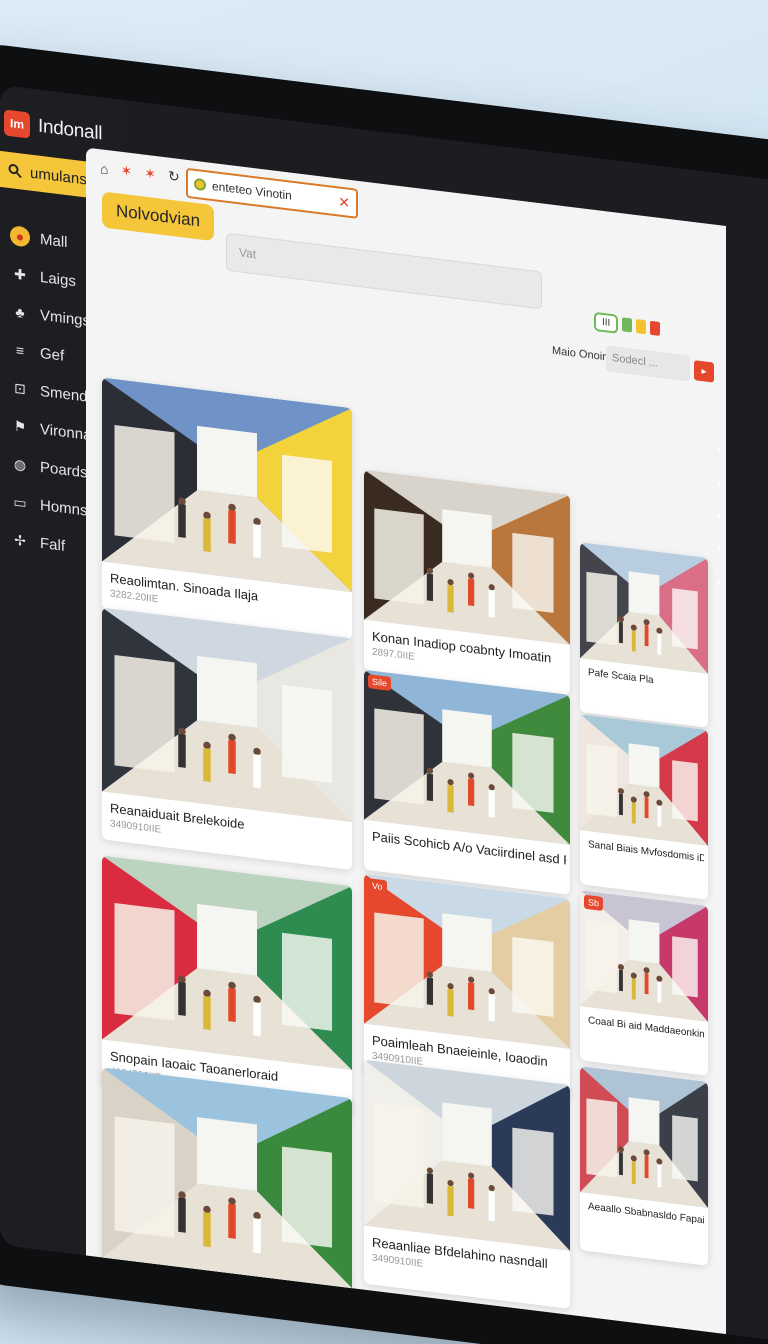  I want to click on people-icon: ♣, so click(20, 312).